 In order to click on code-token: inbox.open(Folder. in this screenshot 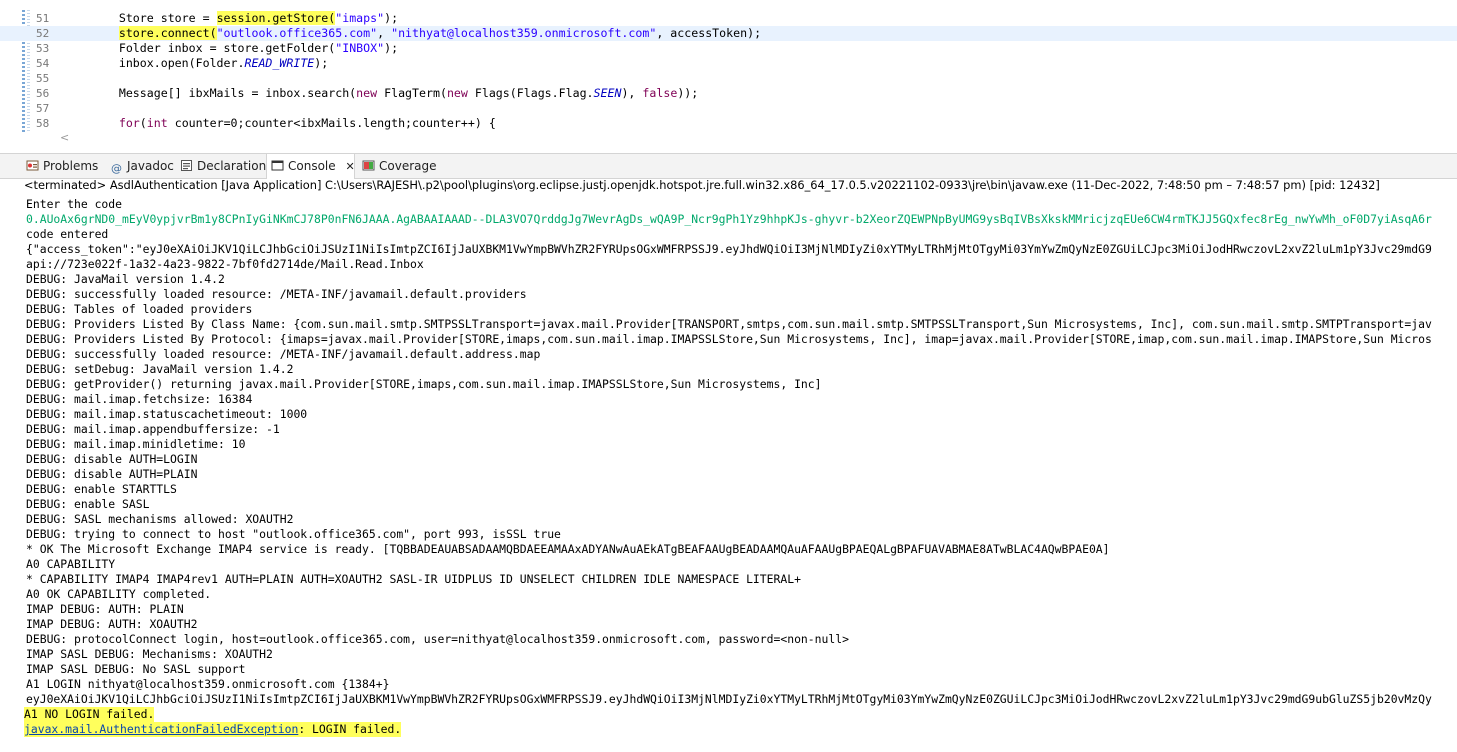, I will do `click(154, 63)`.